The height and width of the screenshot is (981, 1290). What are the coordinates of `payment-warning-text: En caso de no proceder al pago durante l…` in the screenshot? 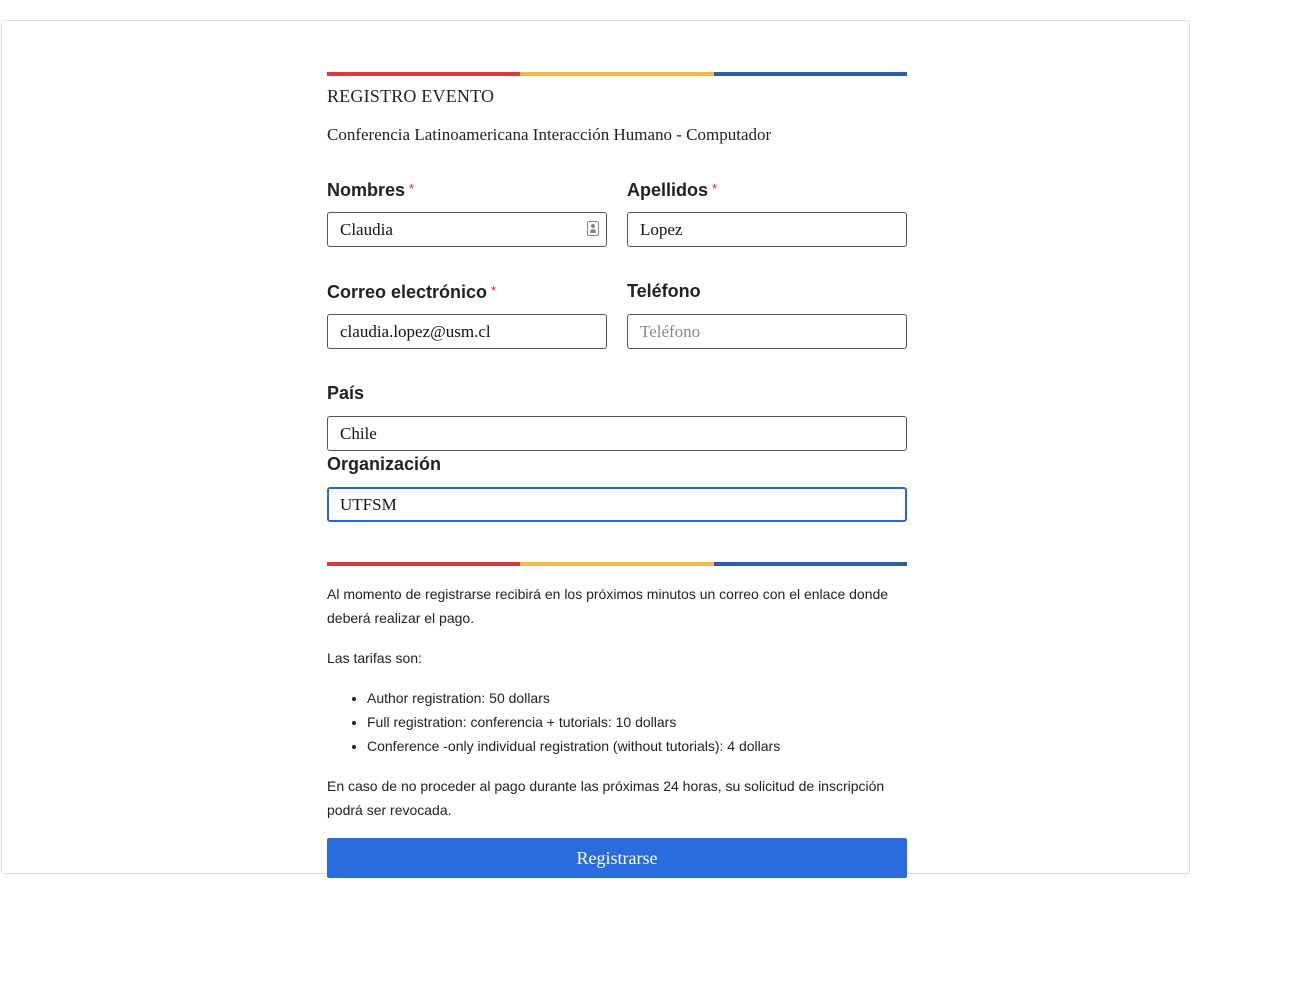 It's located at (606, 798).